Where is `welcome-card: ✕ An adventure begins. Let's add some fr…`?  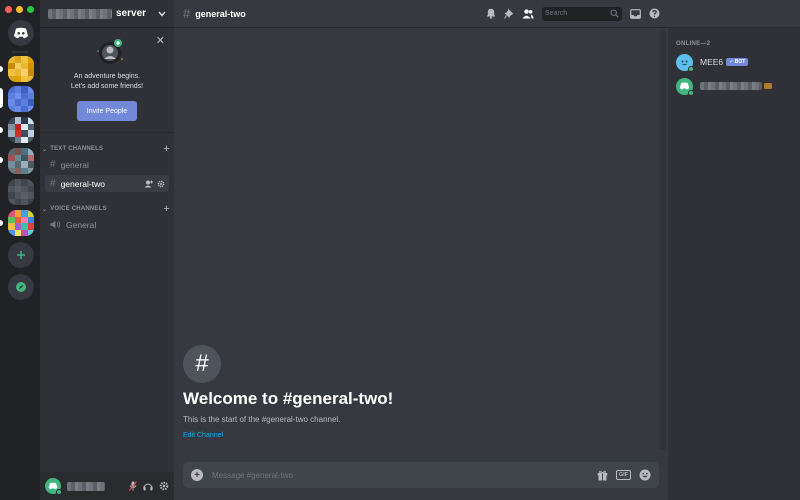 welcome-card: ✕ An adventure begins. Let's add some fr… is located at coordinates (107, 81).